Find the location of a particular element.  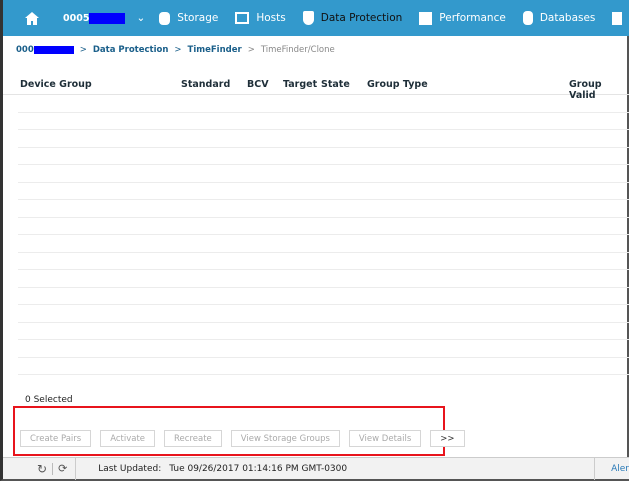

nav-label: Databases is located at coordinates (567, 18).